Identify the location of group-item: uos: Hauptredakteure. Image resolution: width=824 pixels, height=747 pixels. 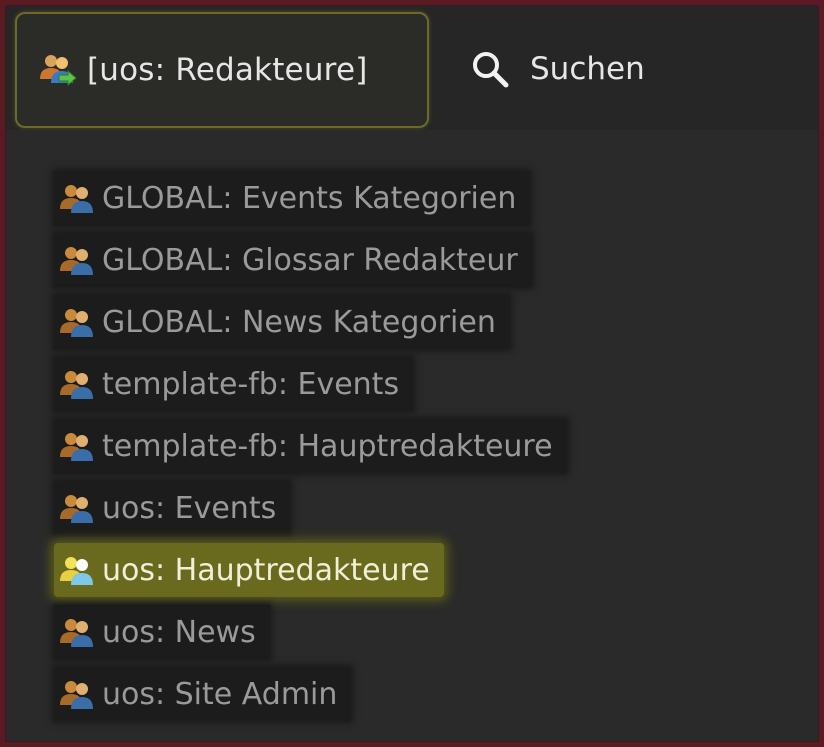
(249, 570).